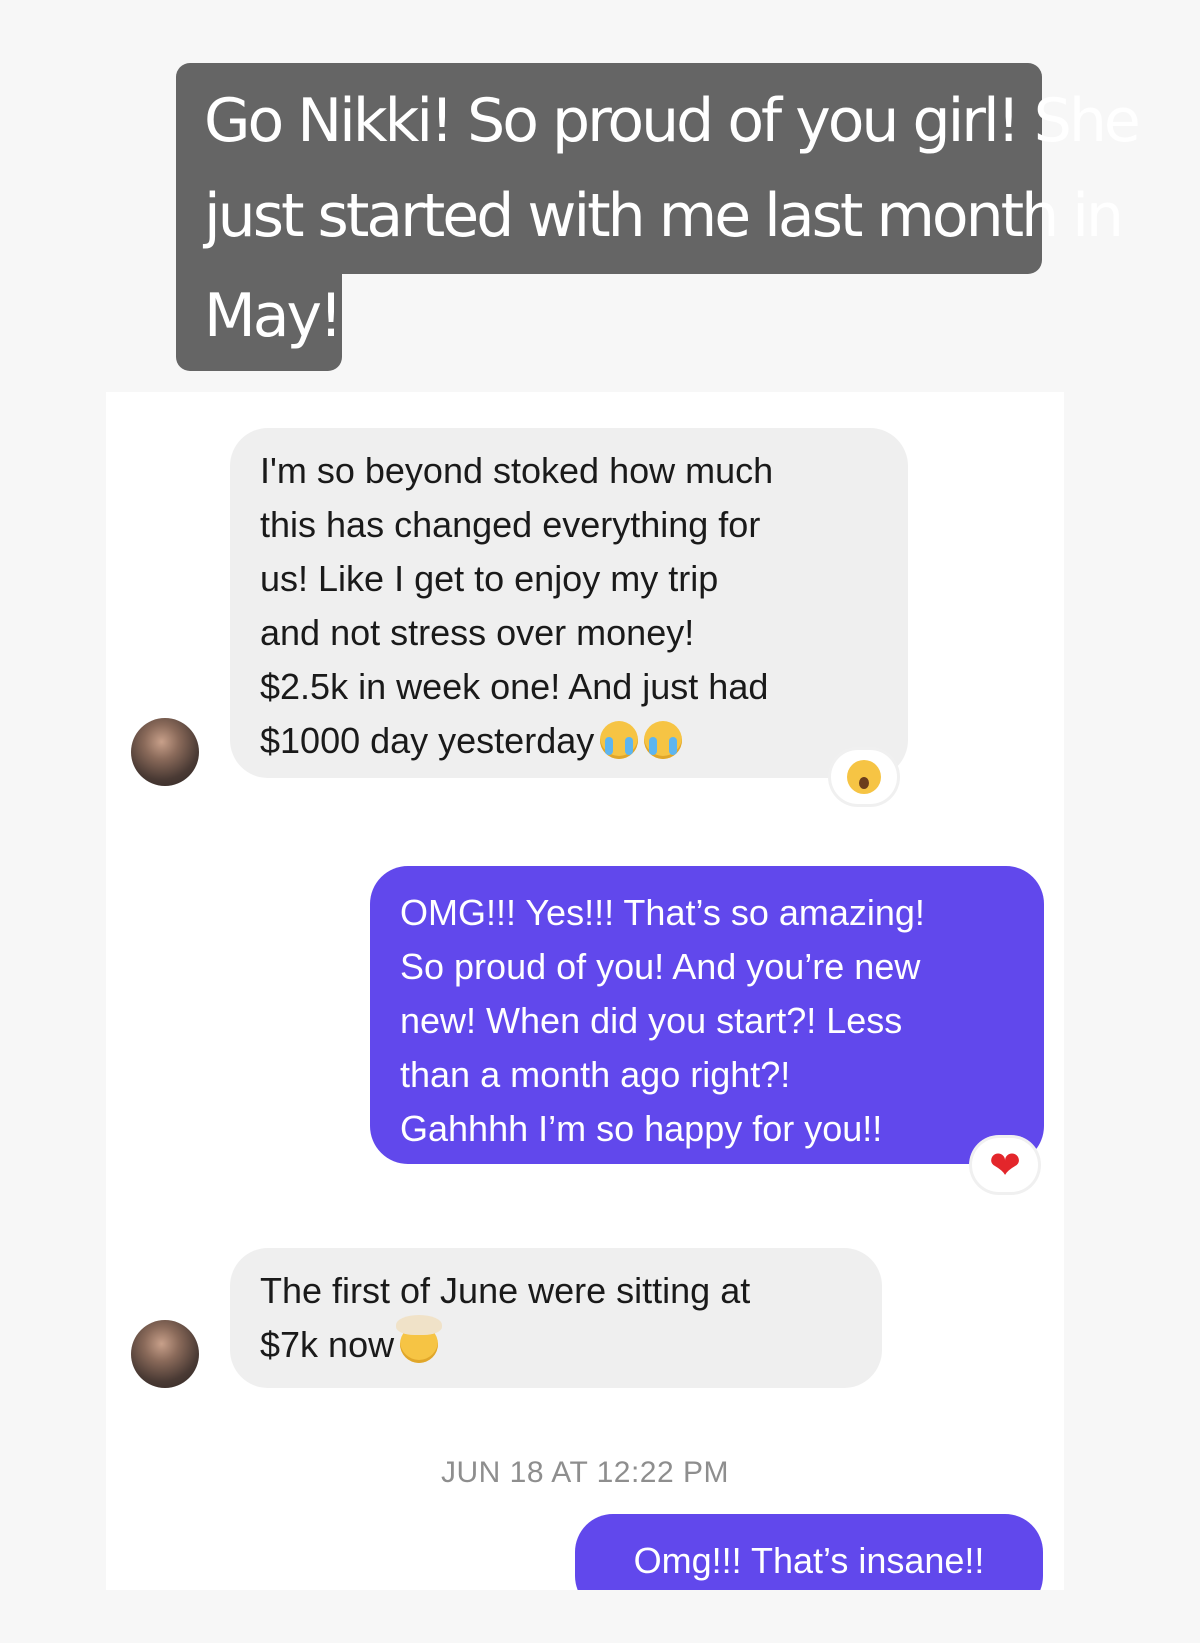  Describe the element at coordinates (517, 470) in the screenshot. I see `message-line: I'm so beyond stoked how much` at that location.